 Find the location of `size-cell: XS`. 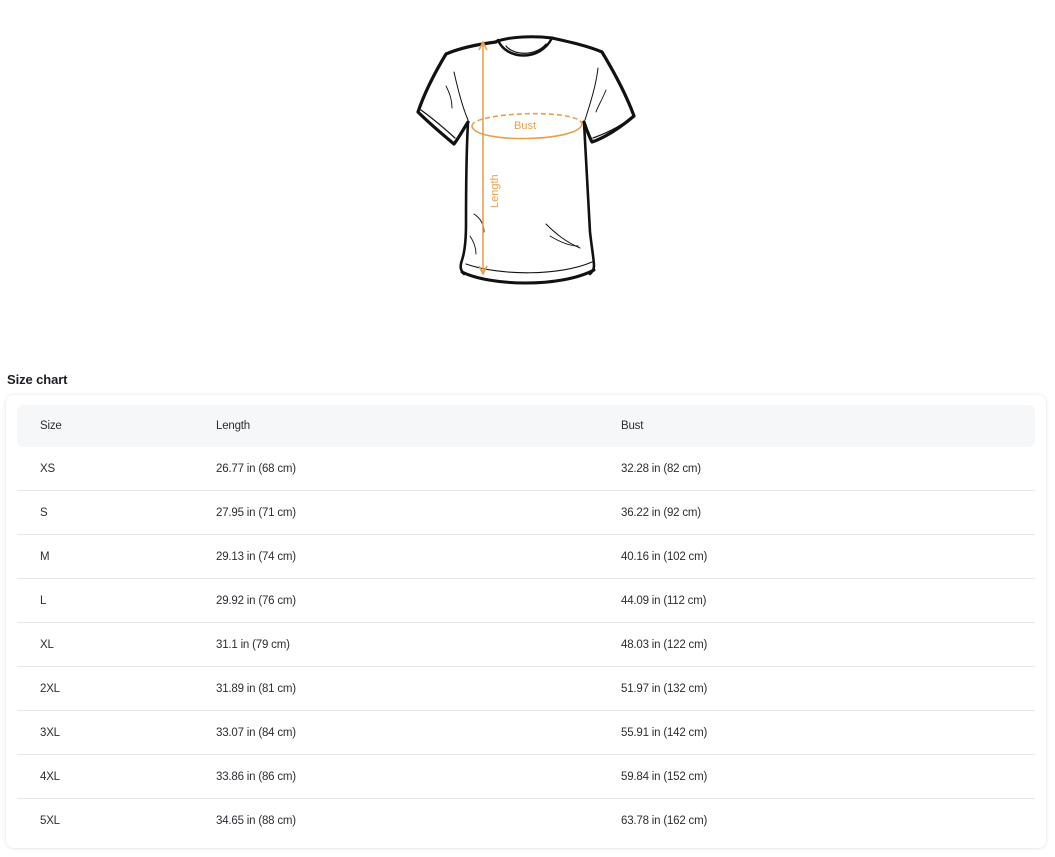

size-cell: XS is located at coordinates (47, 468).